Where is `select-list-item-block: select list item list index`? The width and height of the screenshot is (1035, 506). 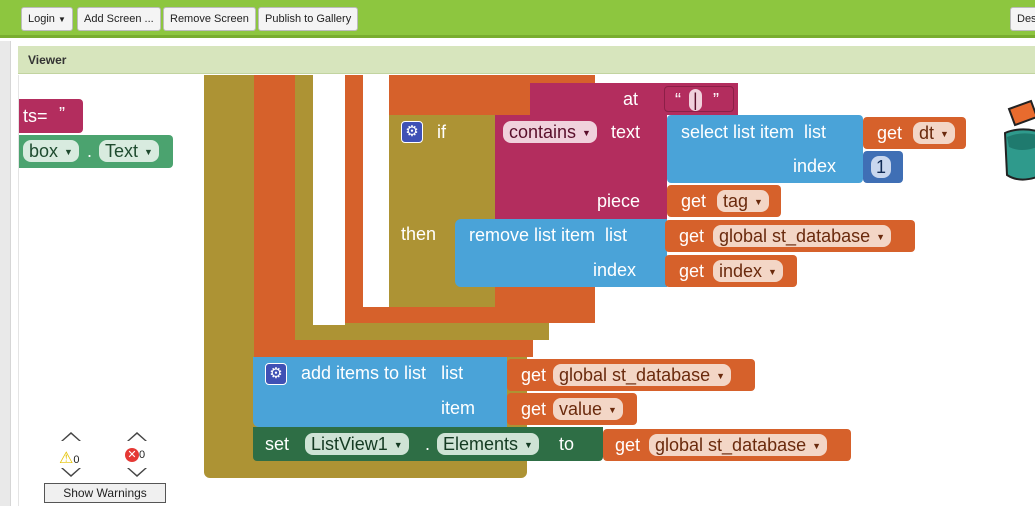 select-list-item-block: select list item list index is located at coordinates (765, 149).